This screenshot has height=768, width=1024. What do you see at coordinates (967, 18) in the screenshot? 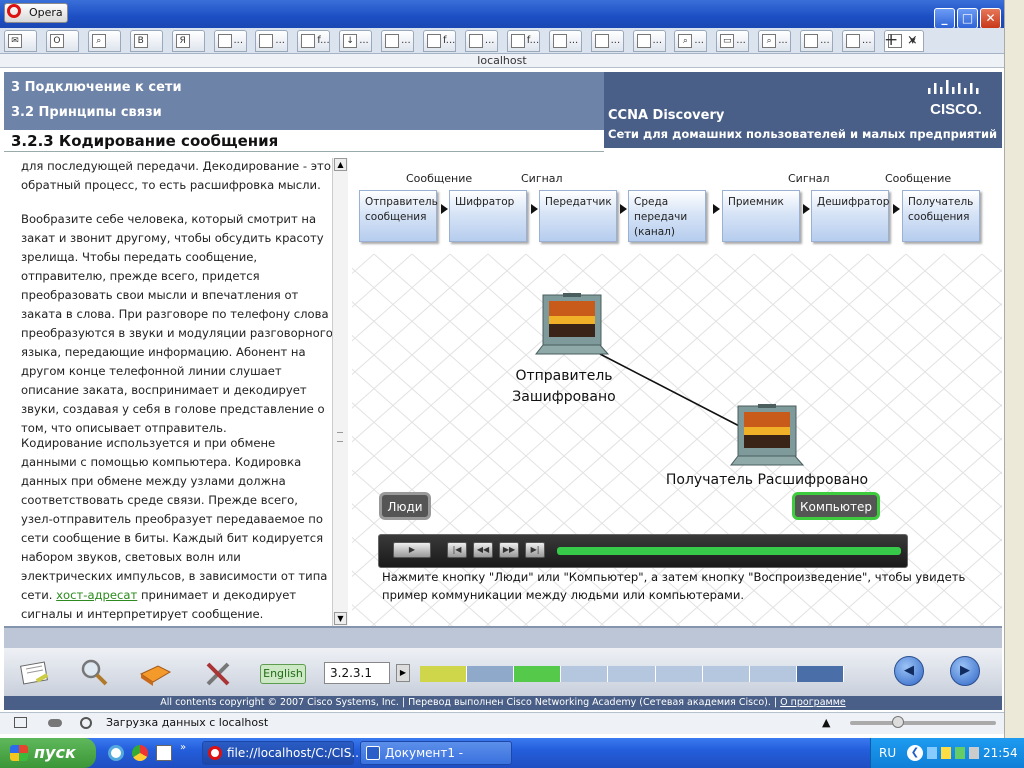
I see `maximize-button: □` at bounding box center [967, 18].